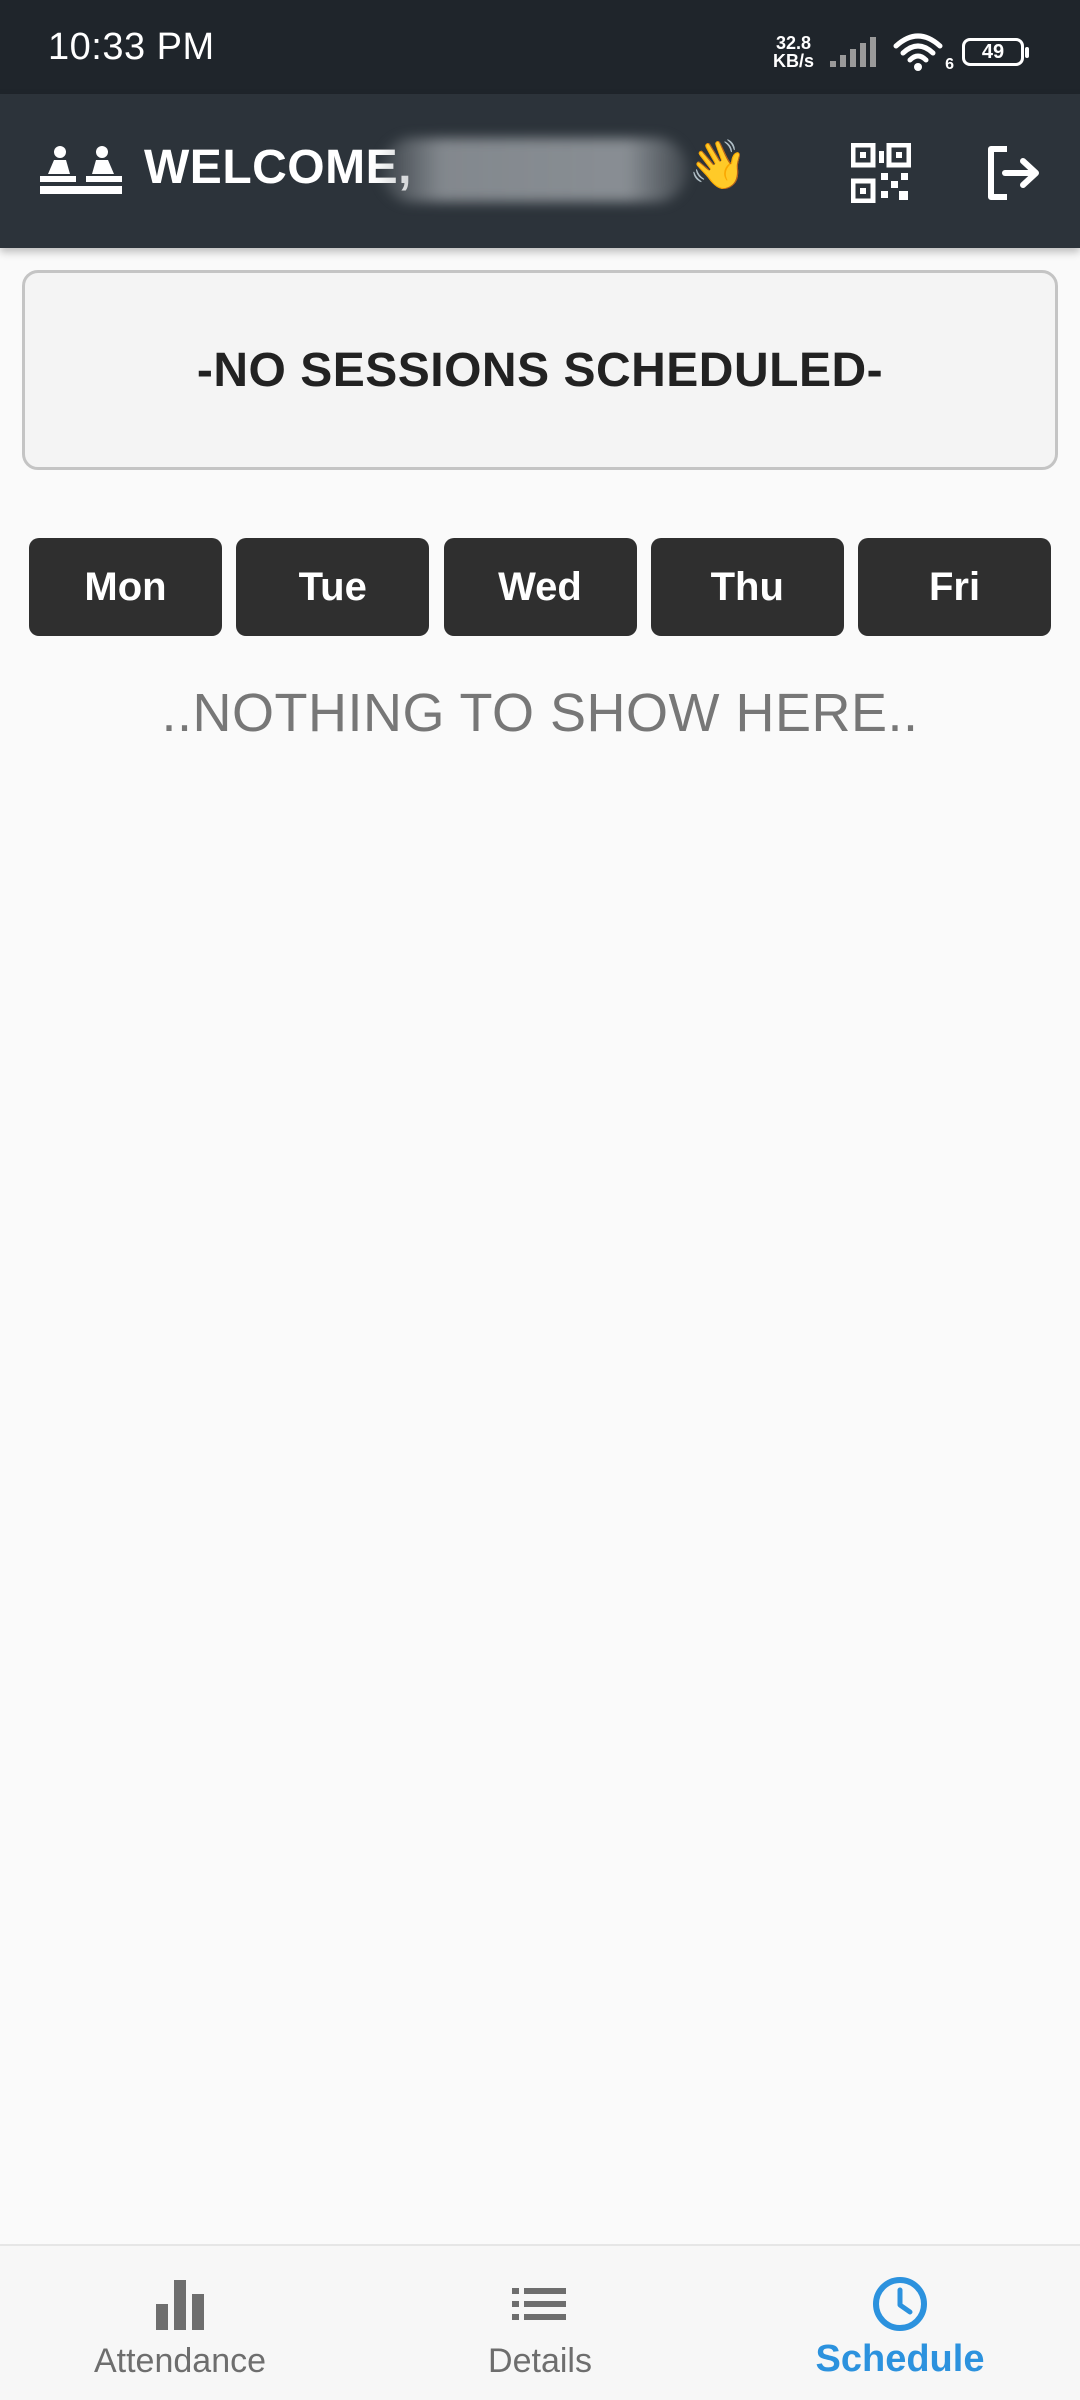  I want to click on bar-chart-icon, so click(180, 2305).